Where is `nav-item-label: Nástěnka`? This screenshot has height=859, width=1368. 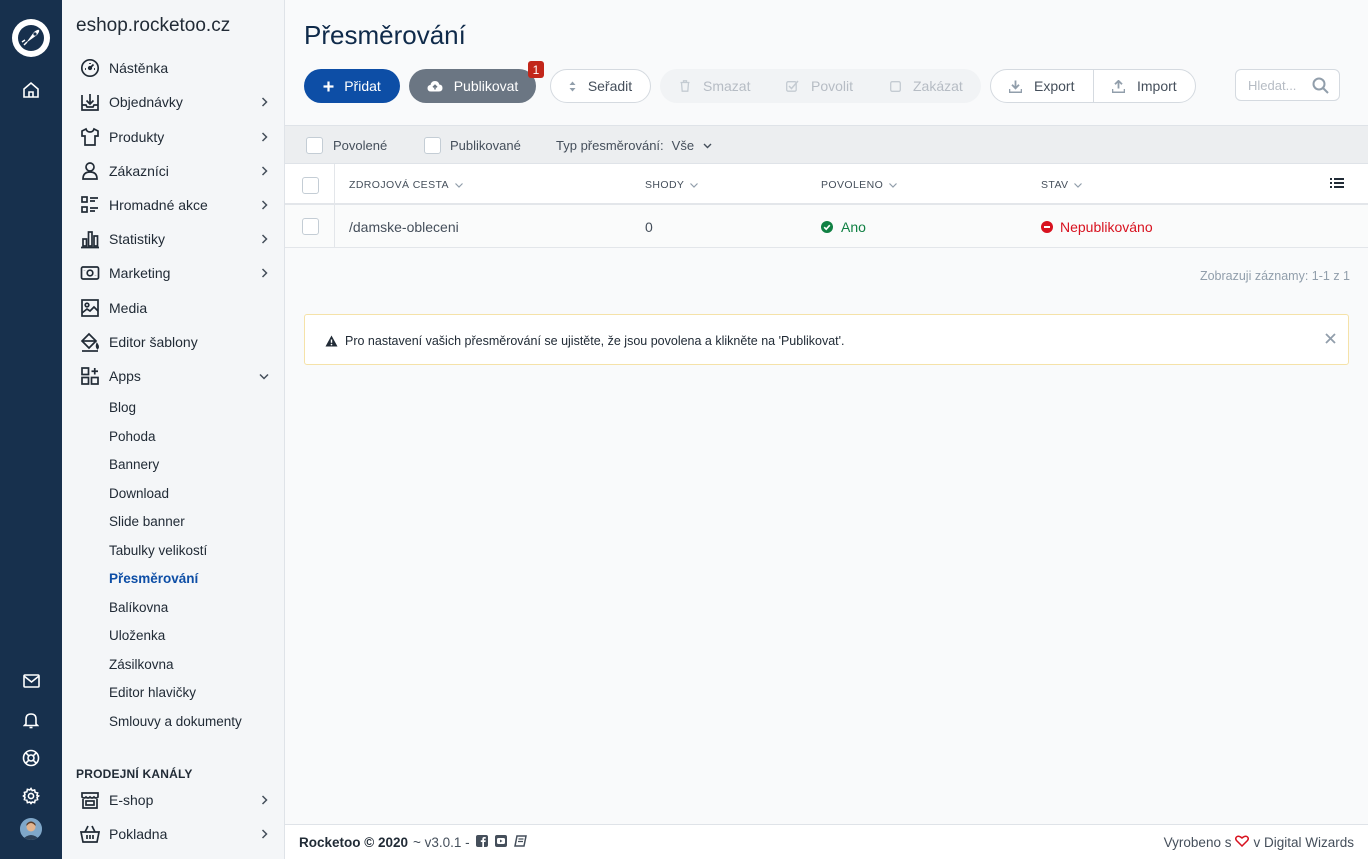 nav-item-label: Nástěnka is located at coordinates (139, 68).